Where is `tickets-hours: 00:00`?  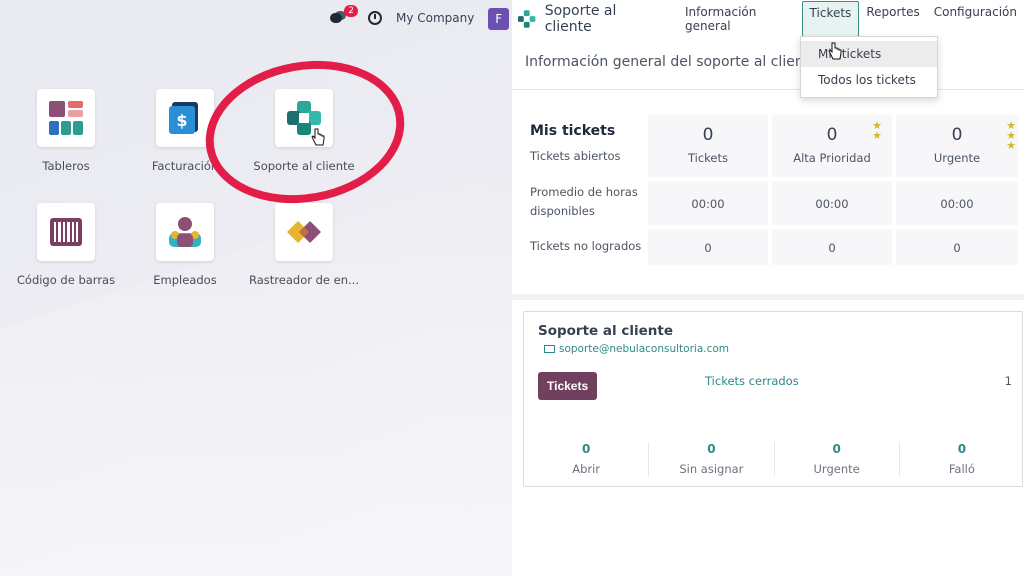
tickets-hours: 00:00 is located at coordinates (708, 204).